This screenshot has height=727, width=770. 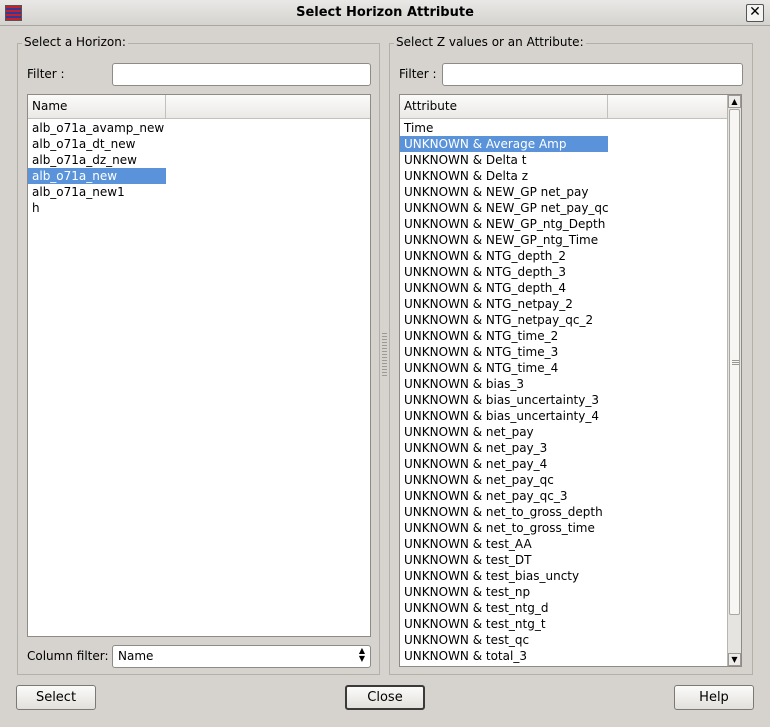 I want to click on column-filter-label: Column filter:, so click(x=68, y=656).